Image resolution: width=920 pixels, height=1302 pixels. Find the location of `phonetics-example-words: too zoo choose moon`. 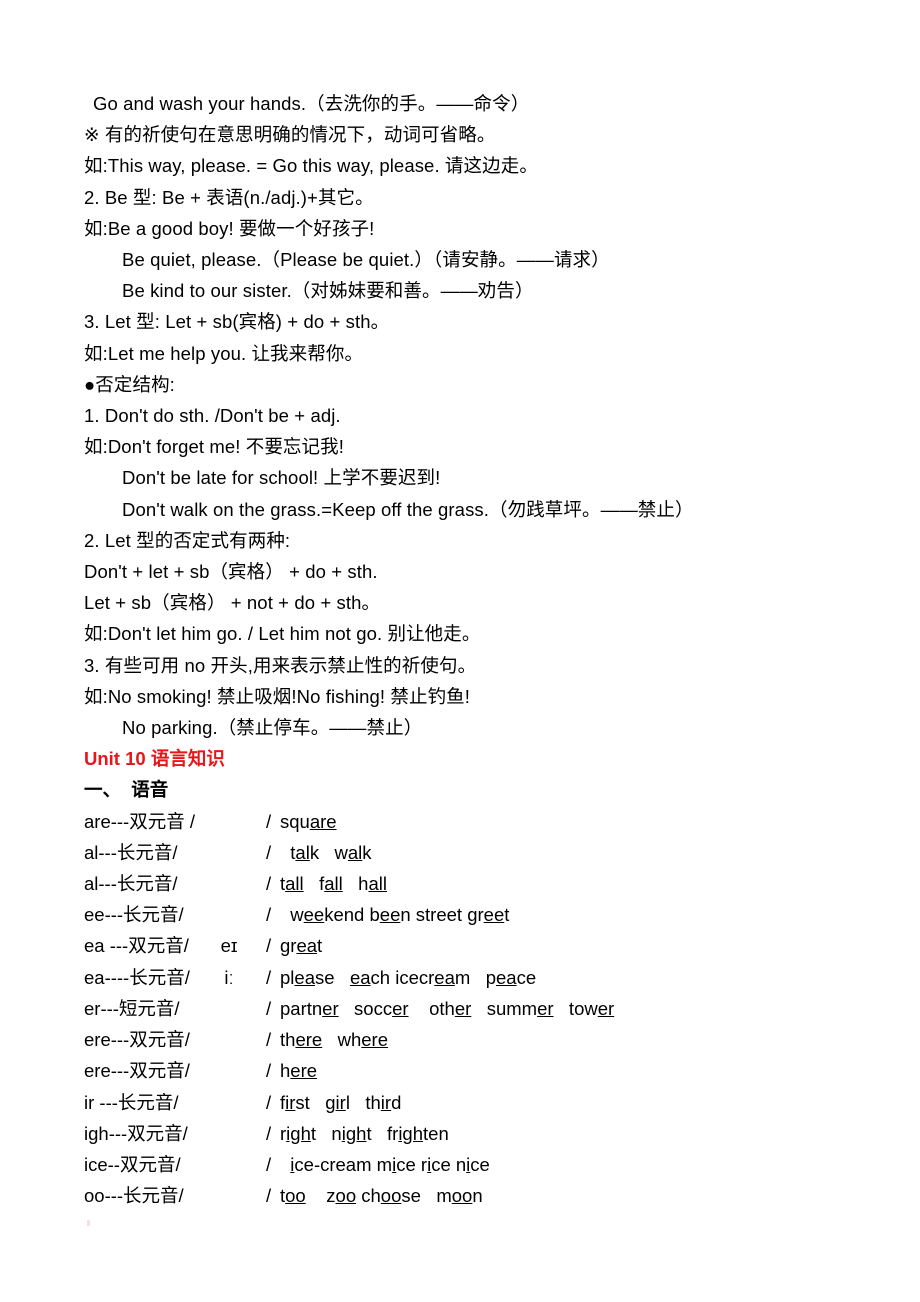

phonetics-example-words: too zoo choose moon is located at coordinates (381, 1196).